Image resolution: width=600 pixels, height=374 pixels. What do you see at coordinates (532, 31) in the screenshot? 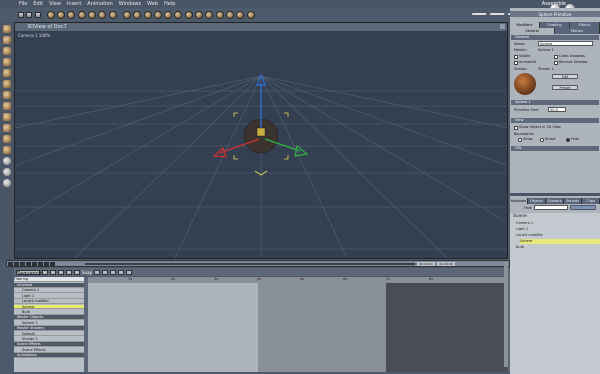
I see `tab-general: General` at bounding box center [532, 31].